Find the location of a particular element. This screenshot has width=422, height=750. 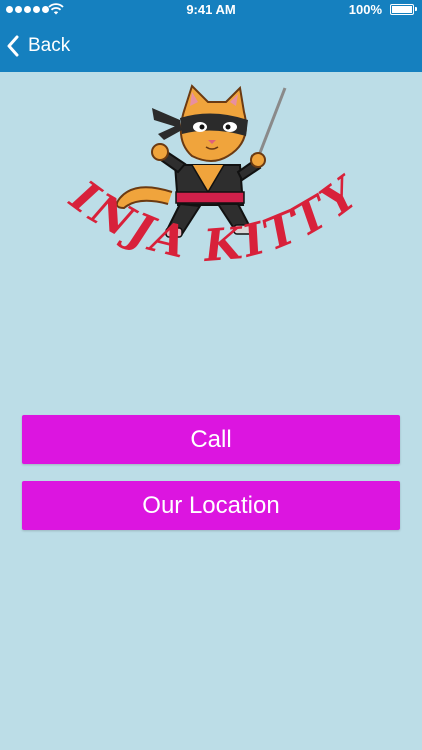

status-bar: 9:41 AM 100% is located at coordinates (211, 10).